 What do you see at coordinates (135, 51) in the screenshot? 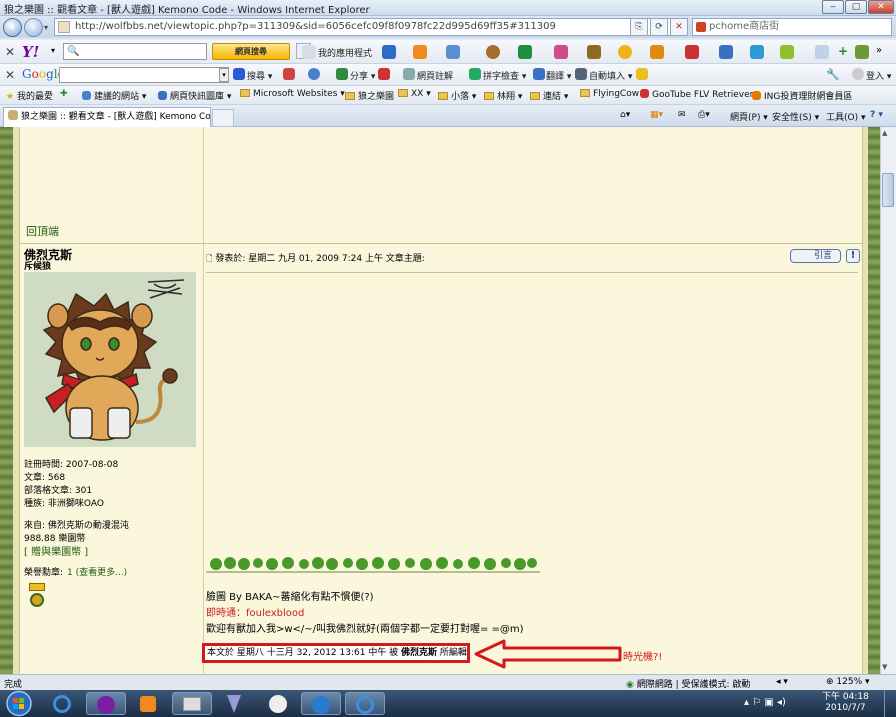
I see `yahoo-search-input: 🔍` at bounding box center [135, 51].